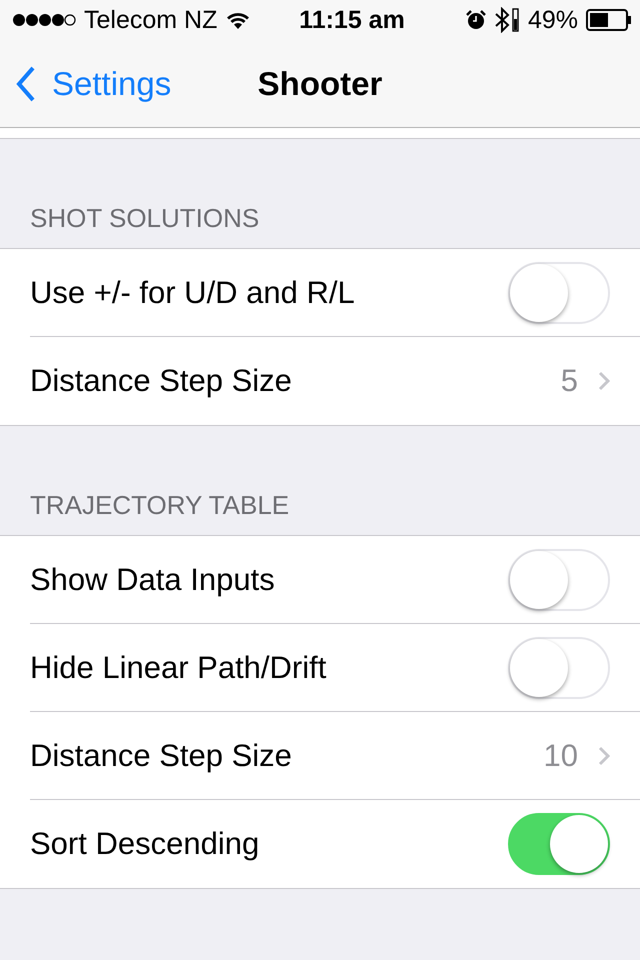  Describe the element at coordinates (193, 292) in the screenshot. I see `setting-label: Use +/- for U/D and R/L` at that location.